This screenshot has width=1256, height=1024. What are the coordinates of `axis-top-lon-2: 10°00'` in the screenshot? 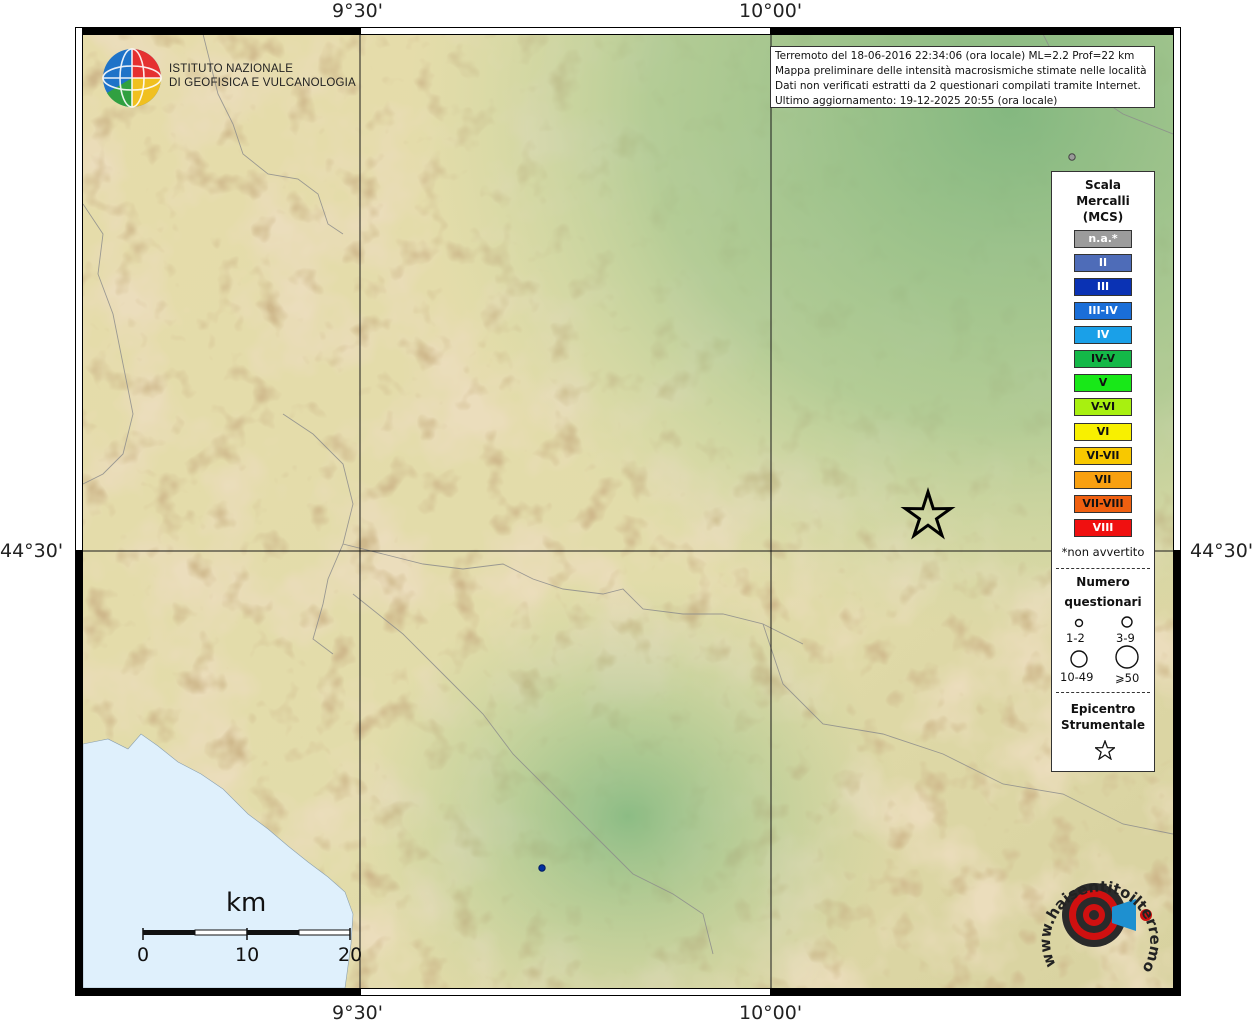 It's located at (771, 11).